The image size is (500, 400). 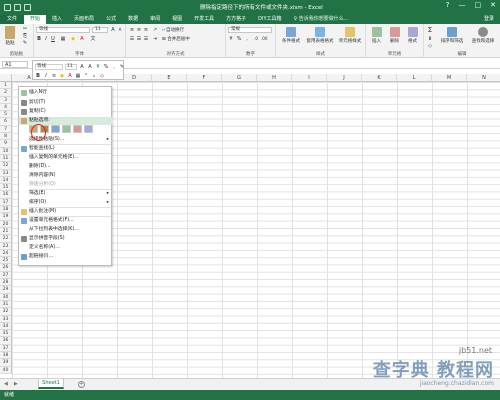 What do you see at coordinates (6, 166) in the screenshot?
I see `row-header: 12` at bounding box center [6, 166].